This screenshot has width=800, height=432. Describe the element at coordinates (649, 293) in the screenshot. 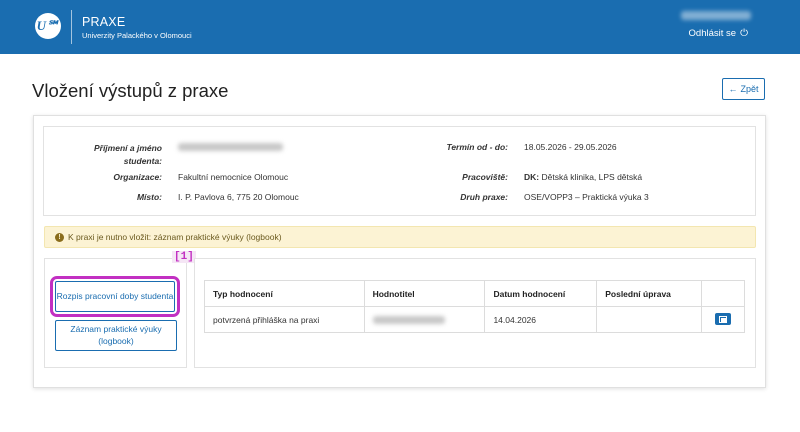

I see `col-posledni-uprava: Poslední úprava` at that location.